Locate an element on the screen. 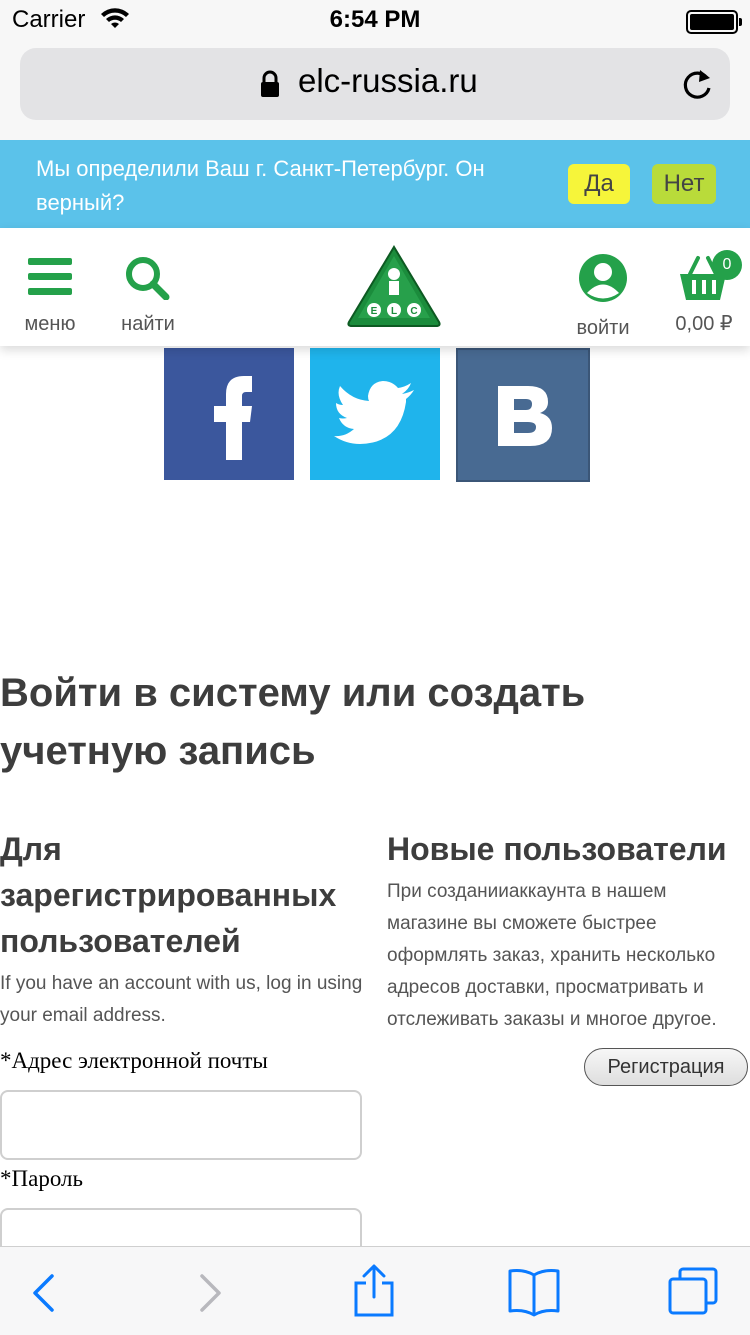 This screenshot has width=750, height=1335. search-icon is located at coordinates (148, 278).